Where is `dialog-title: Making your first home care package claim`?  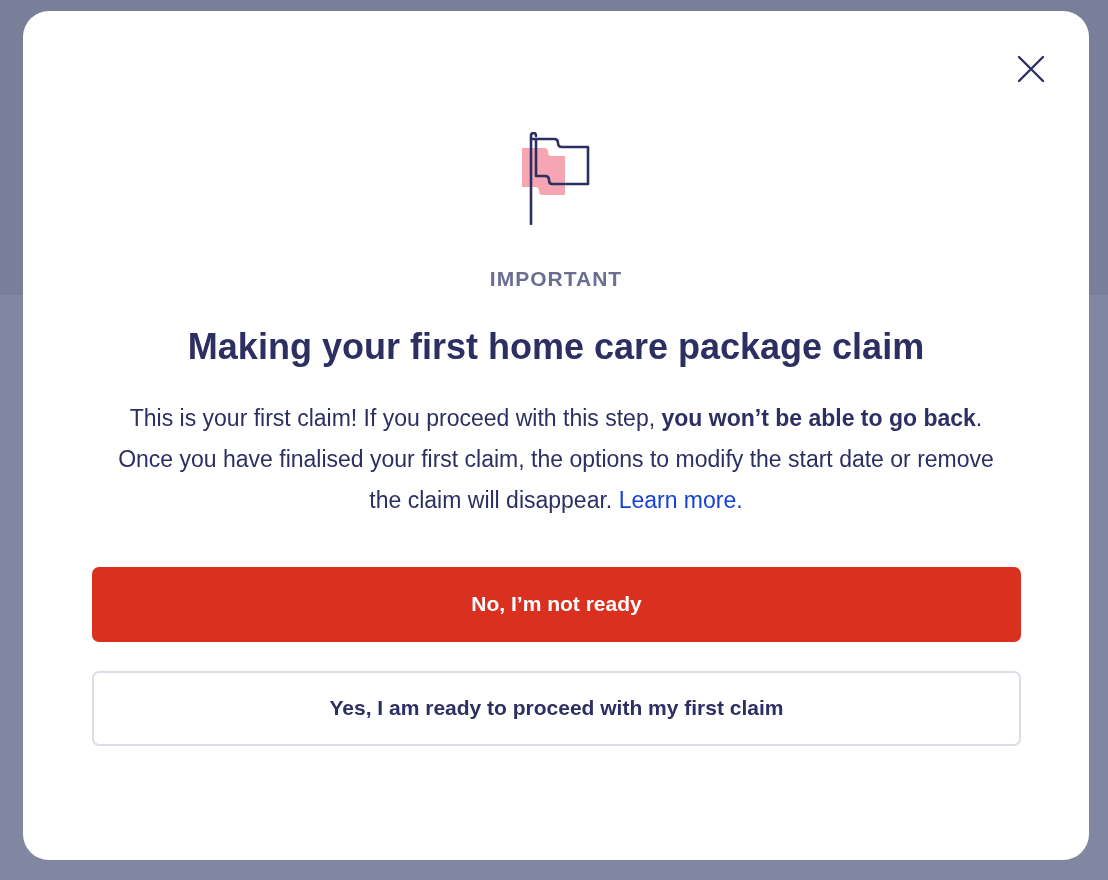 dialog-title: Making your first home care package claim is located at coordinates (556, 346).